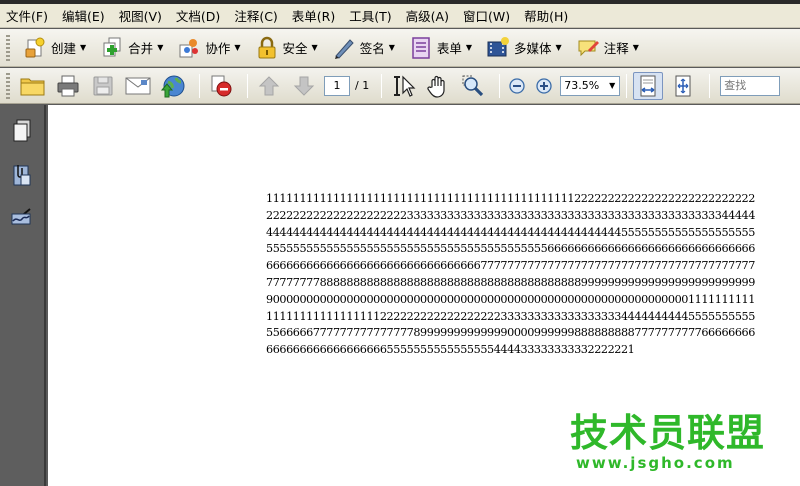  Describe the element at coordinates (27, 15) in the screenshot. I see `menu-file: 文件(F)` at that location.